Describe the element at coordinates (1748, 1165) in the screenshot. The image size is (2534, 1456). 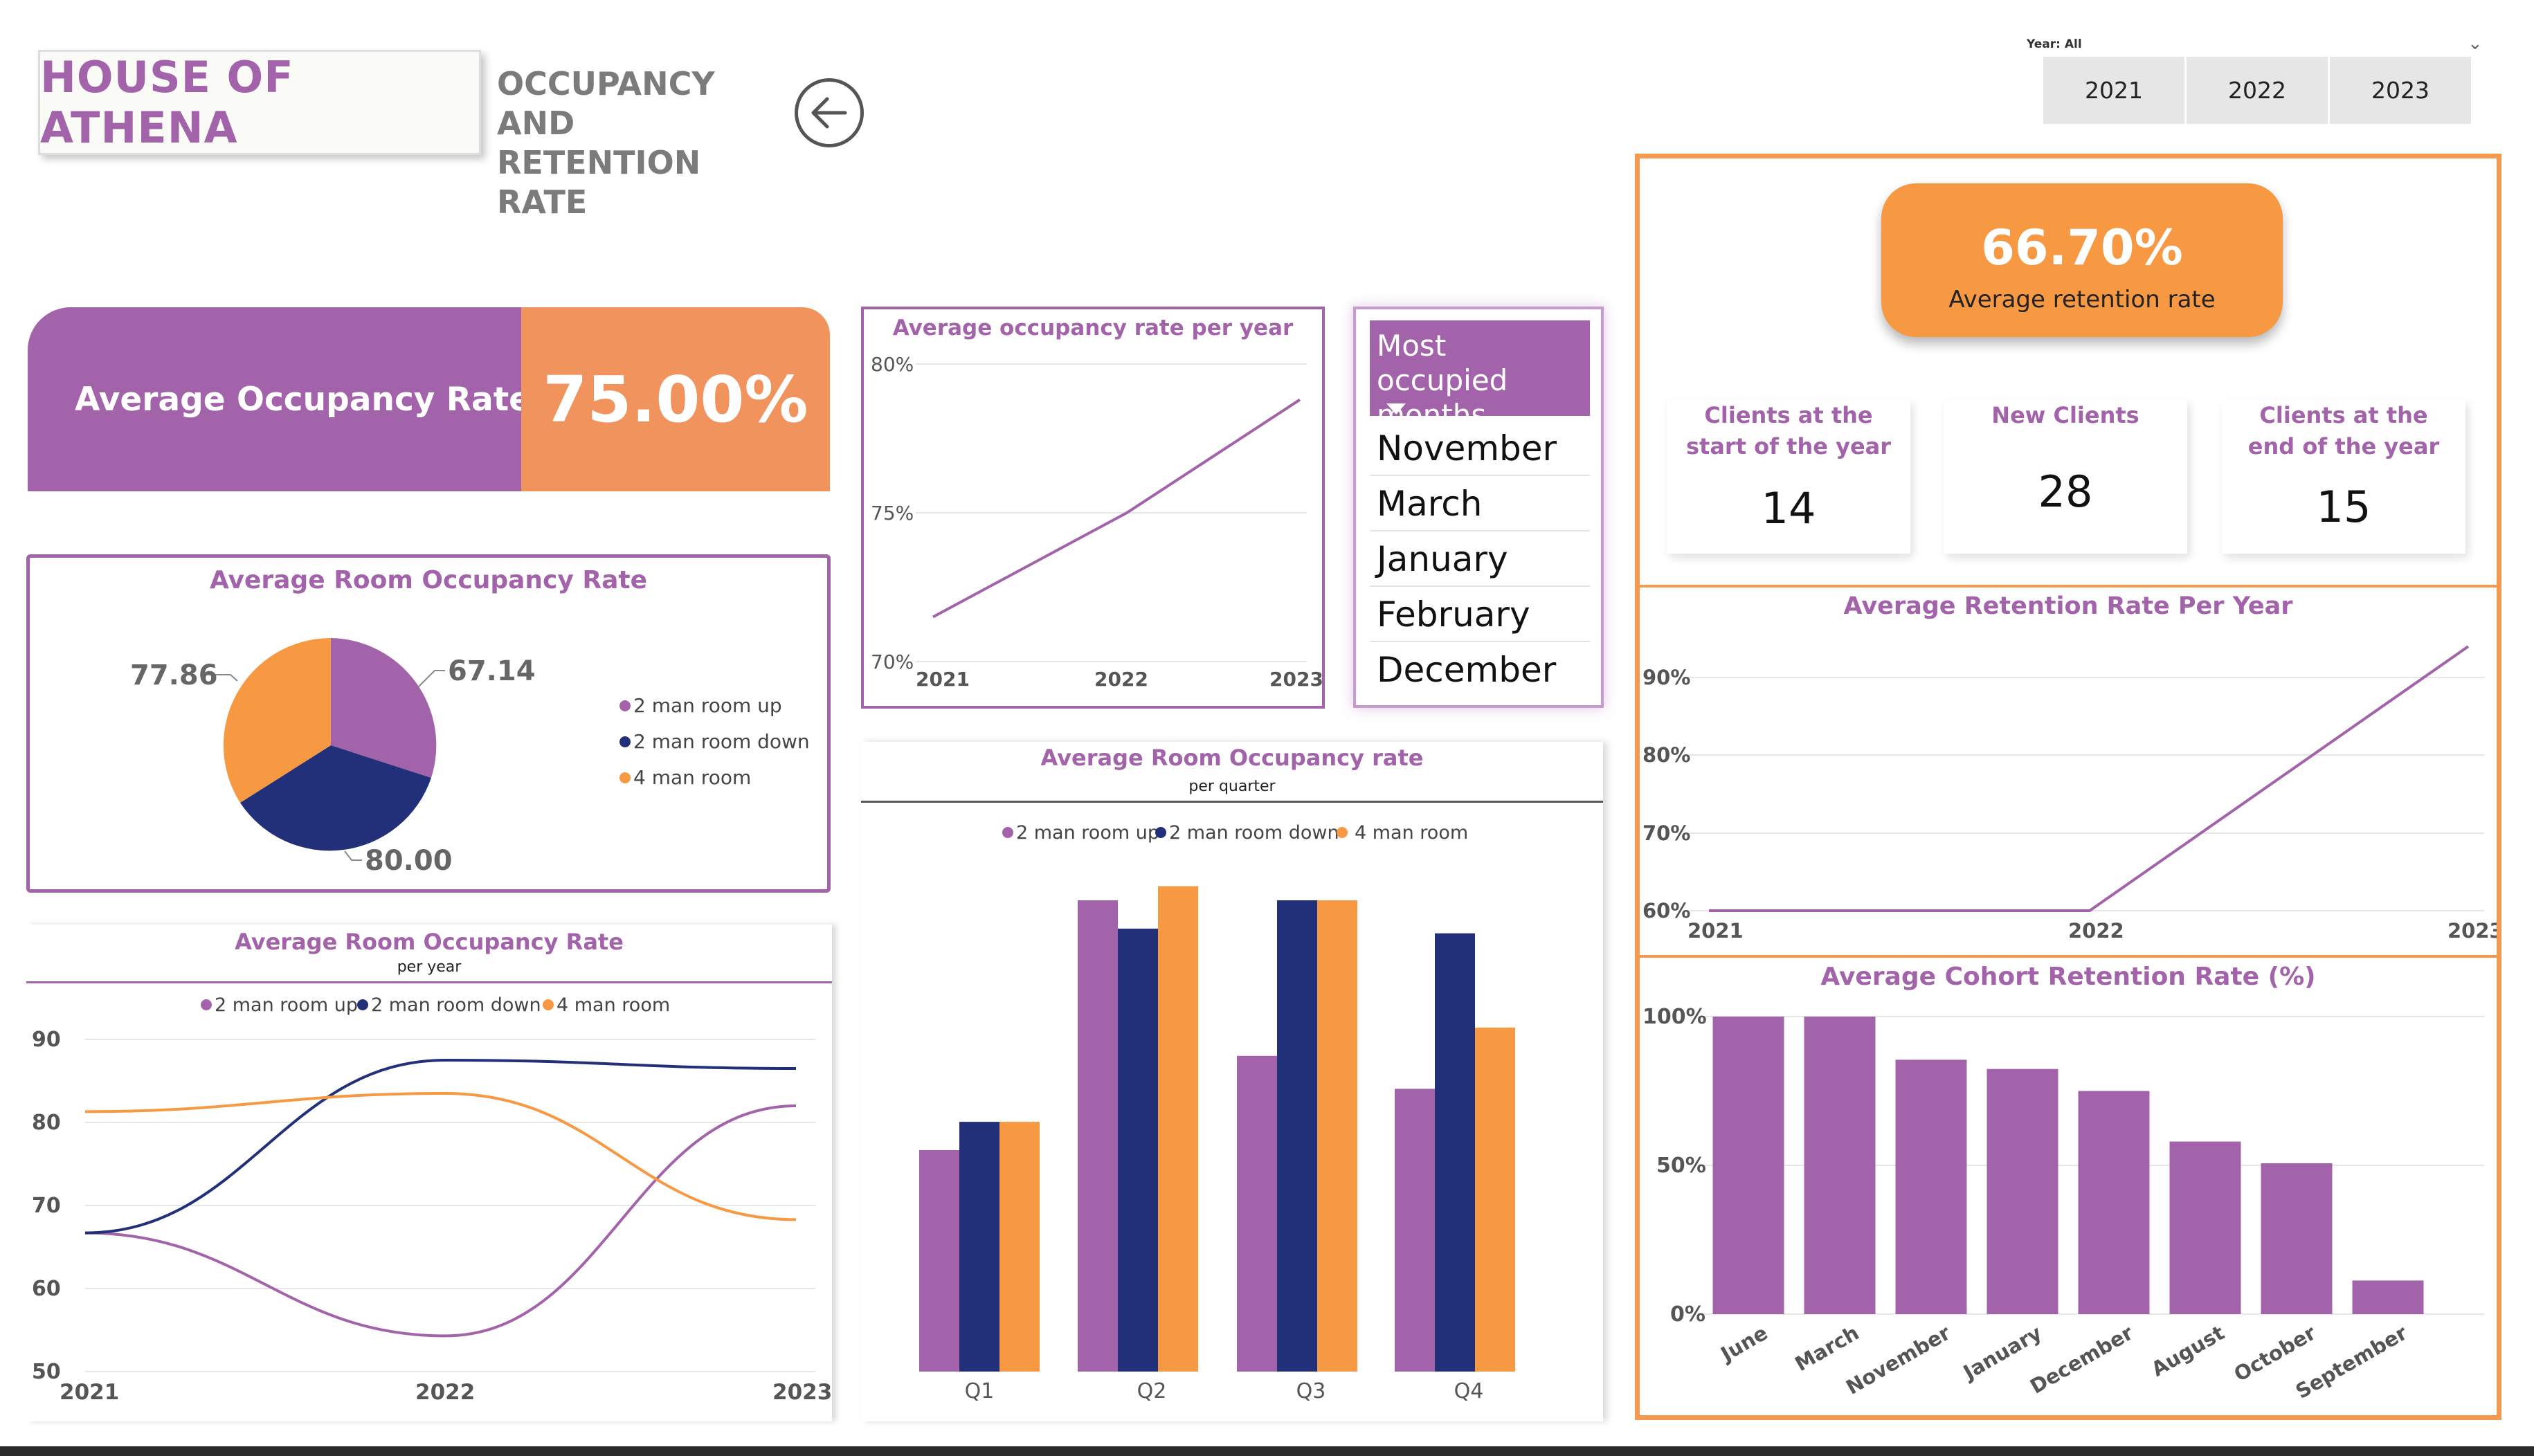
I see `cohort-bar-june` at that location.